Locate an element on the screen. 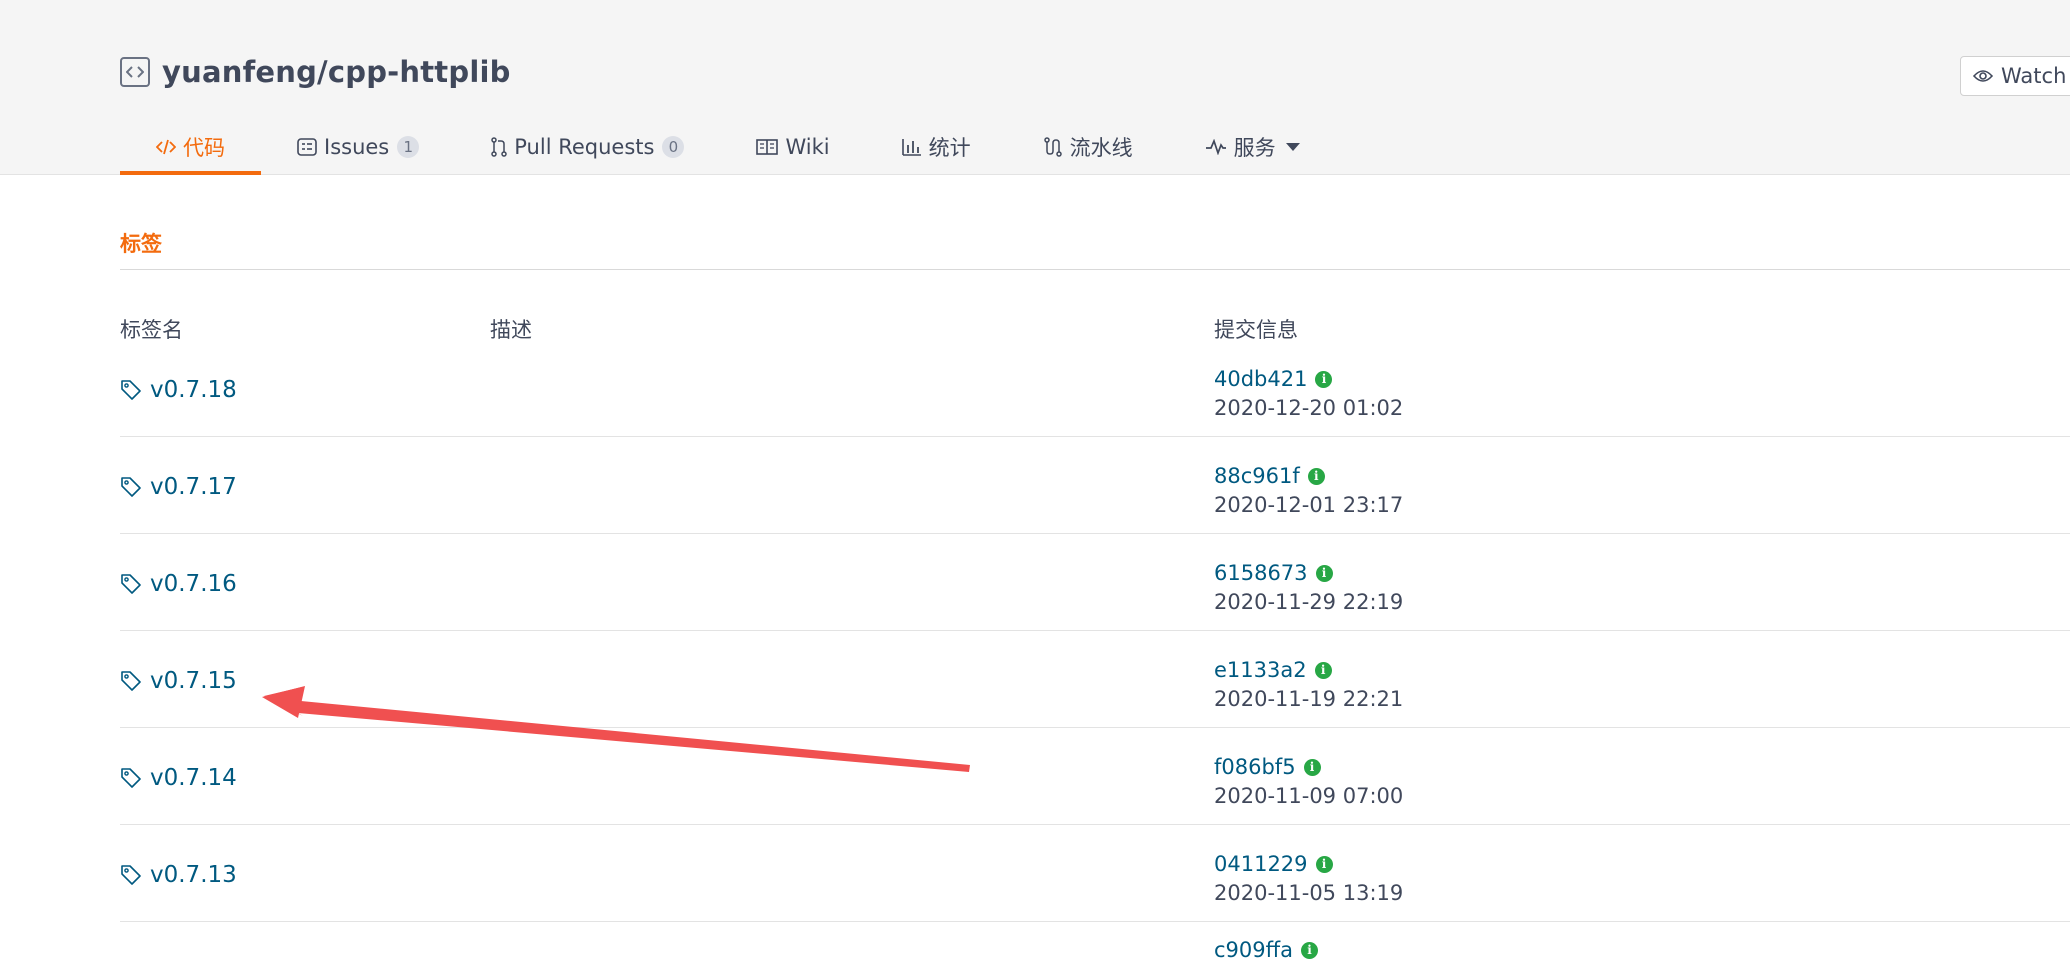  table-row: v0.7.14 f086bf5 i 2020-11-09 07:00 is located at coordinates (1095, 776).